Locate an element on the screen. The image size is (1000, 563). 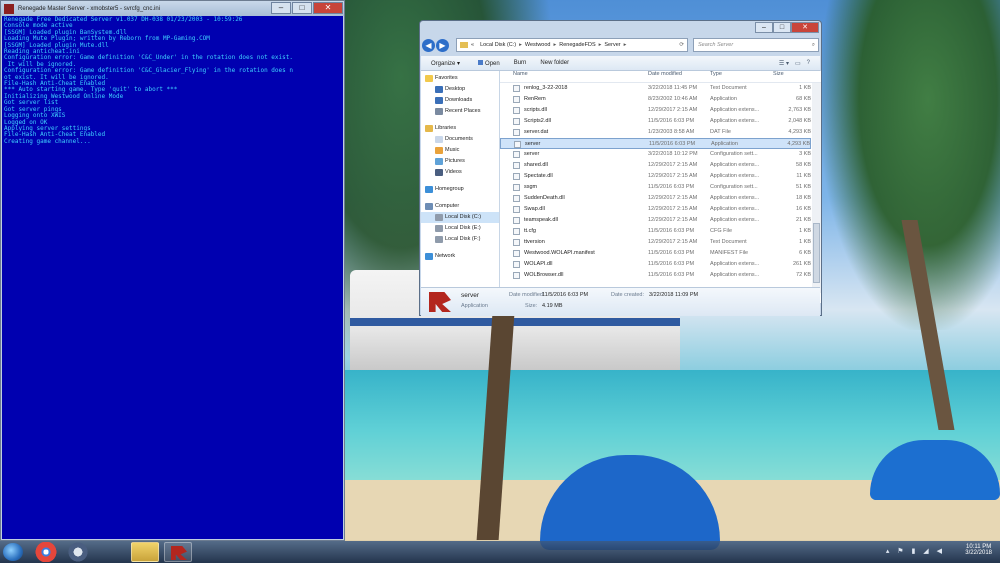
help-icon: ? is located at coordinates (808, 63).